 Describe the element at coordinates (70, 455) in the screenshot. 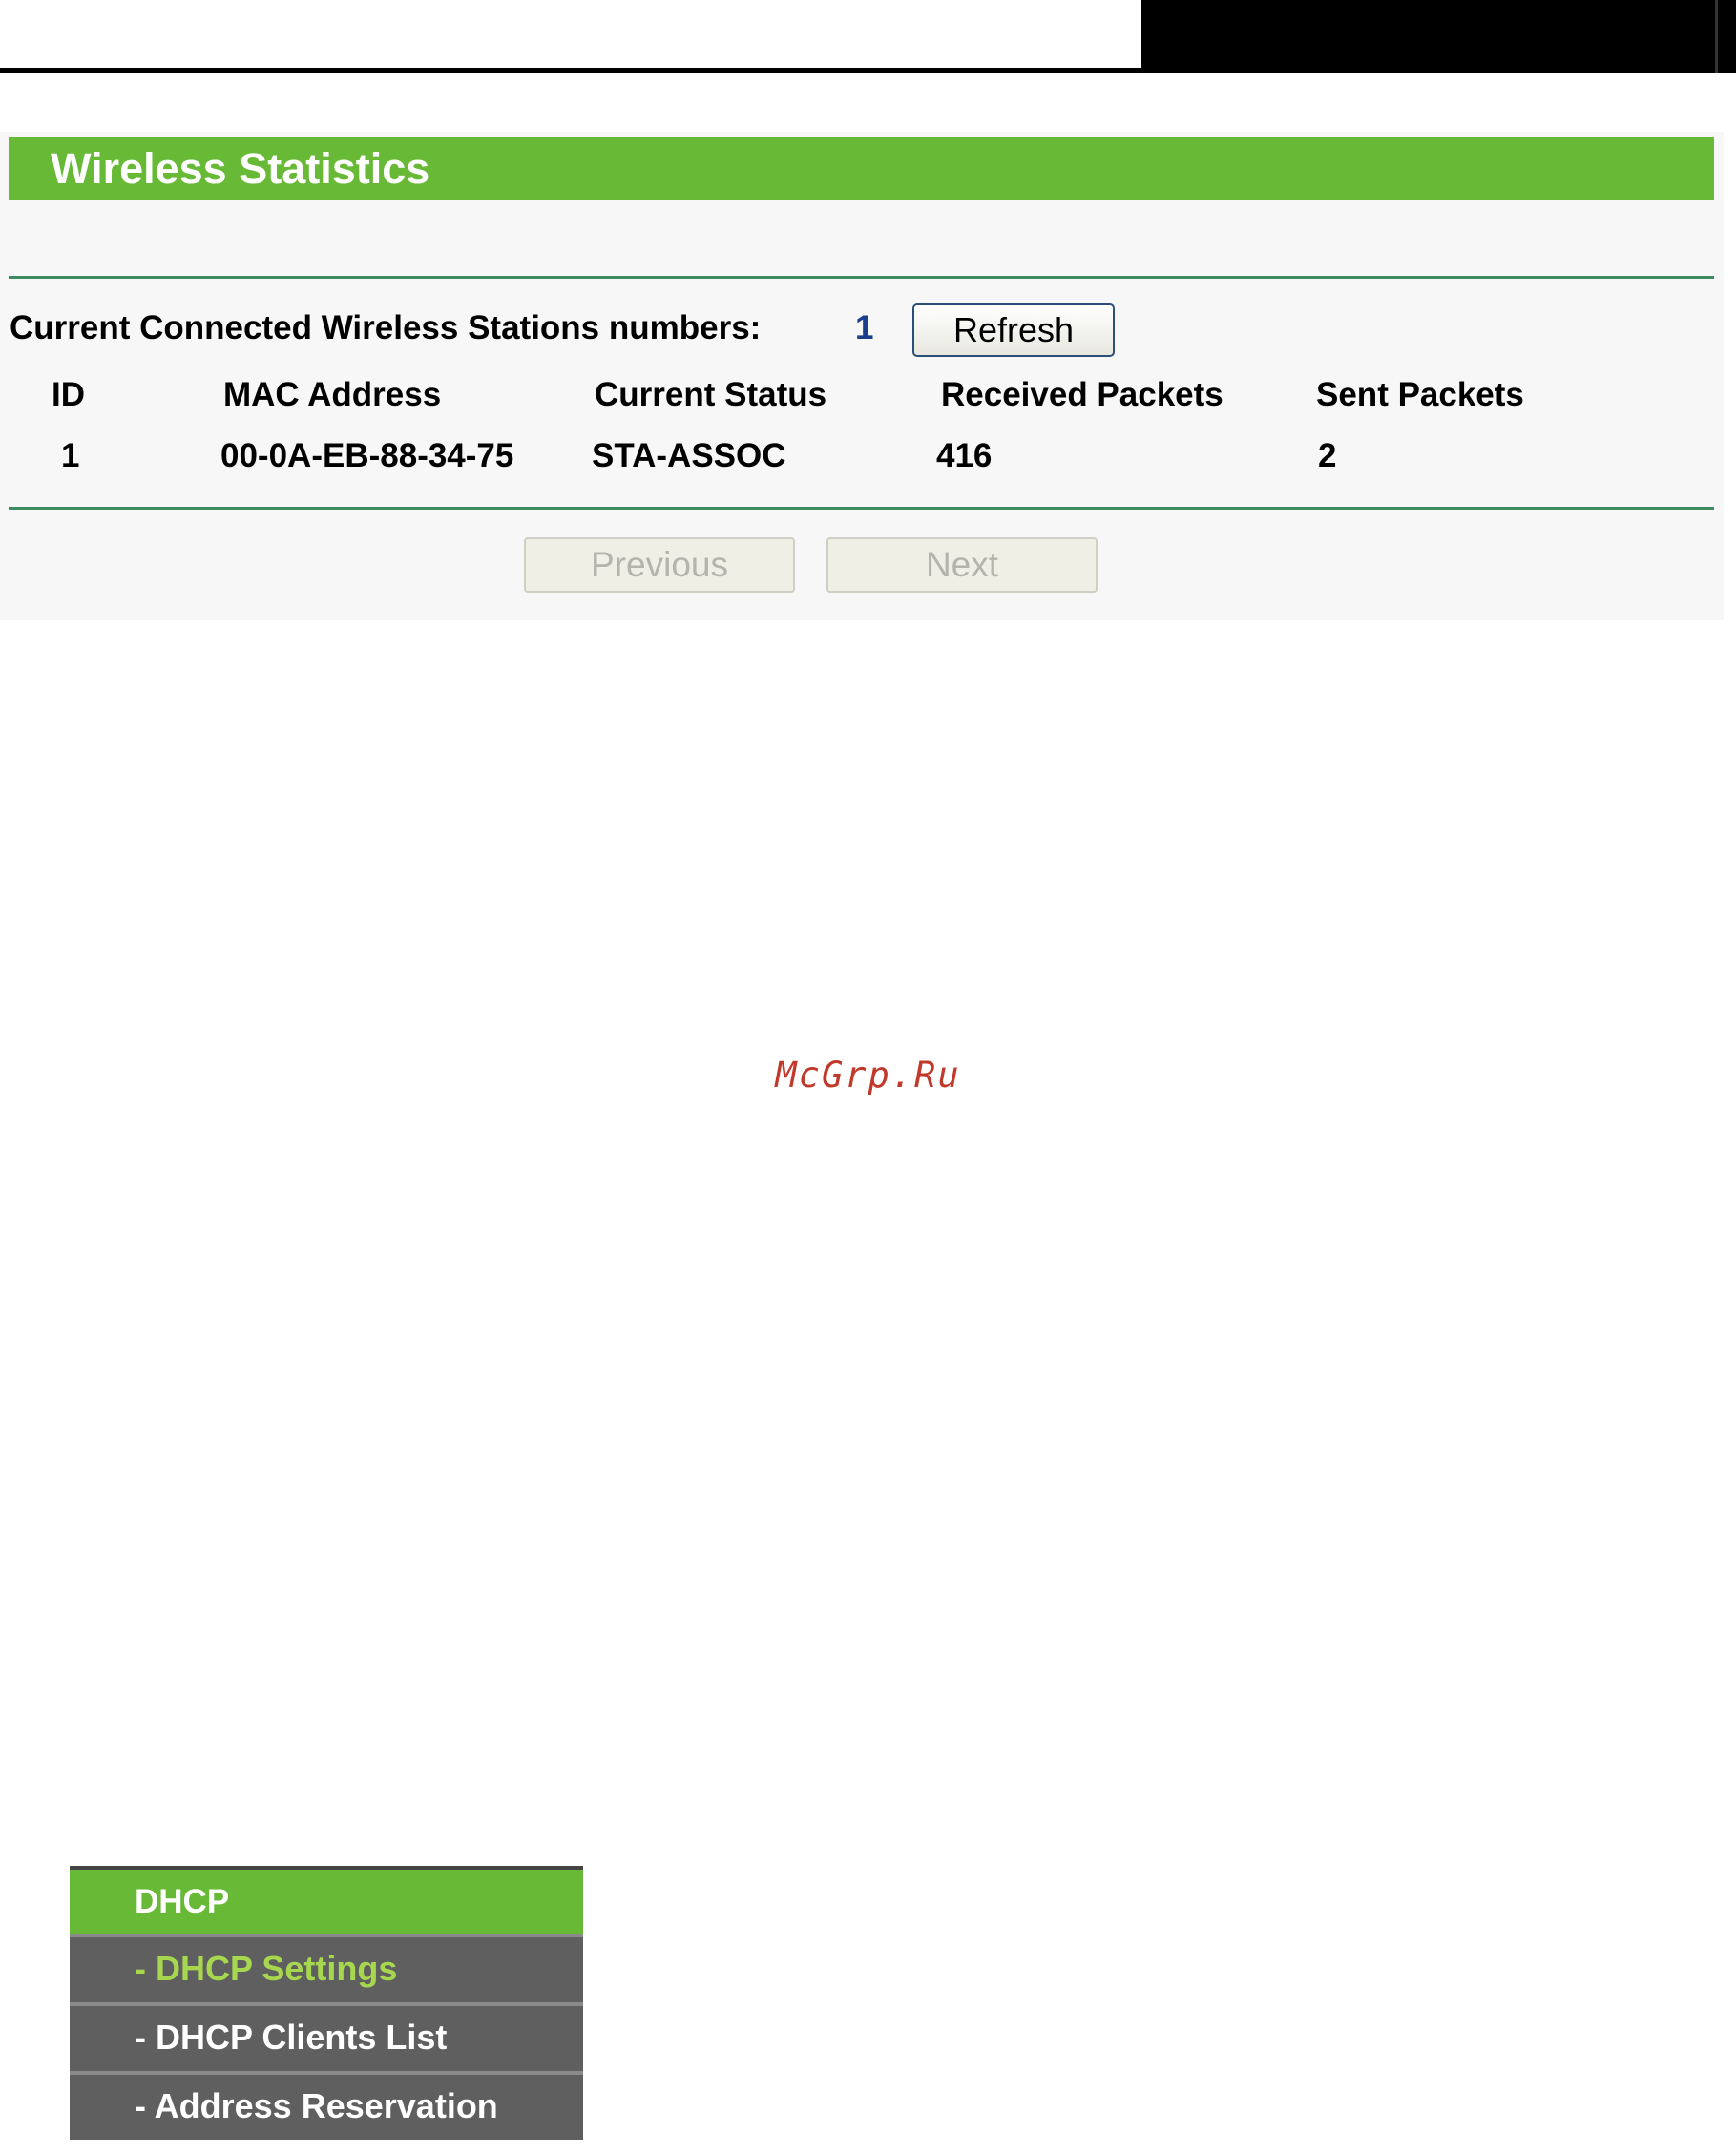

I see `cell-id: 1` at that location.